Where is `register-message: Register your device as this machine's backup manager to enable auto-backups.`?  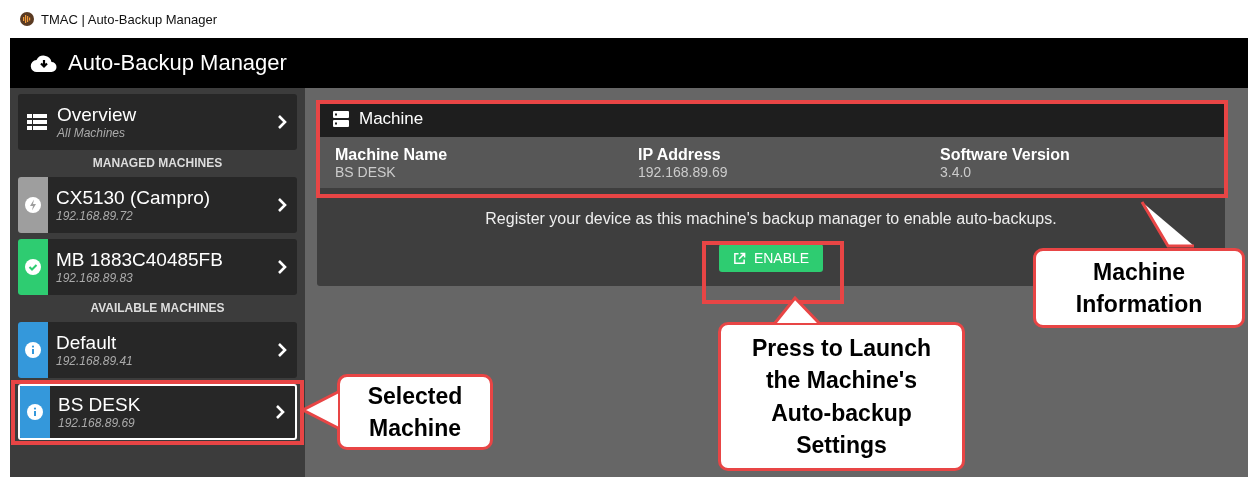
register-message: Register your device as this machine's backup manager to enable auto-backups. is located at coordinates (771, 219).